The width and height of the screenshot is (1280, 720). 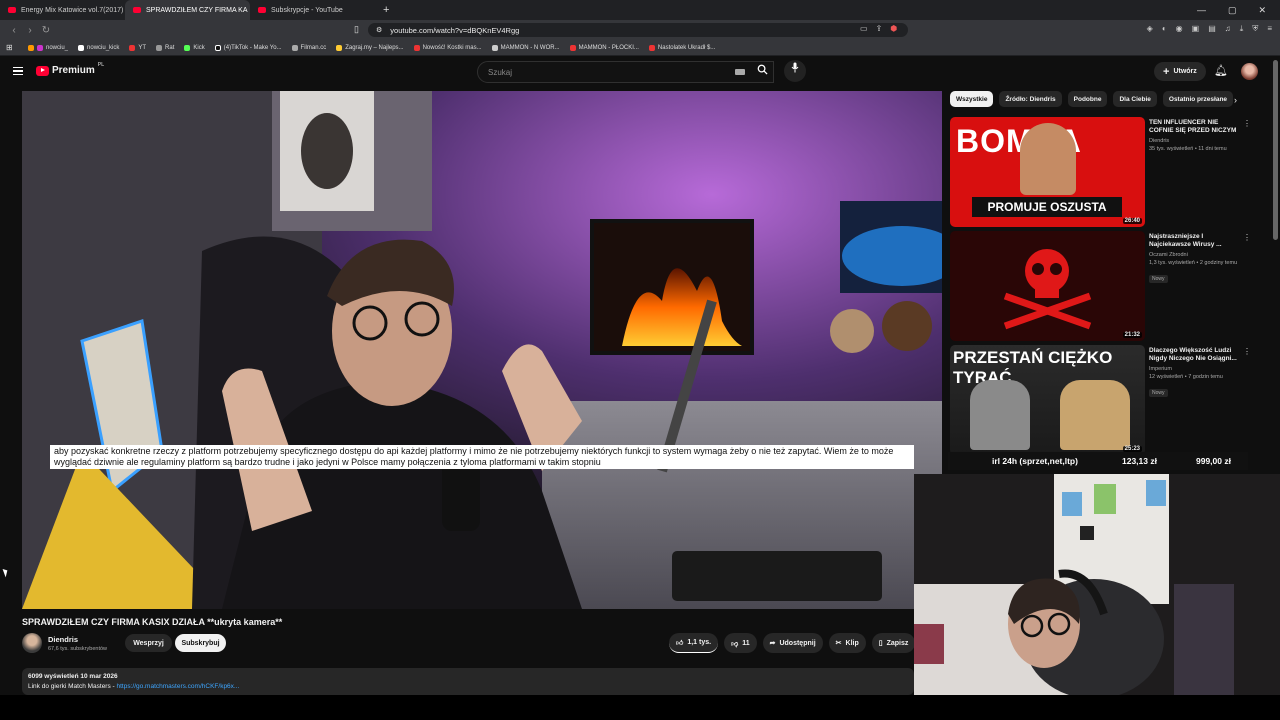 I want to click on youtube-premium-logo: Premium PL, so click(x=70, y=69).